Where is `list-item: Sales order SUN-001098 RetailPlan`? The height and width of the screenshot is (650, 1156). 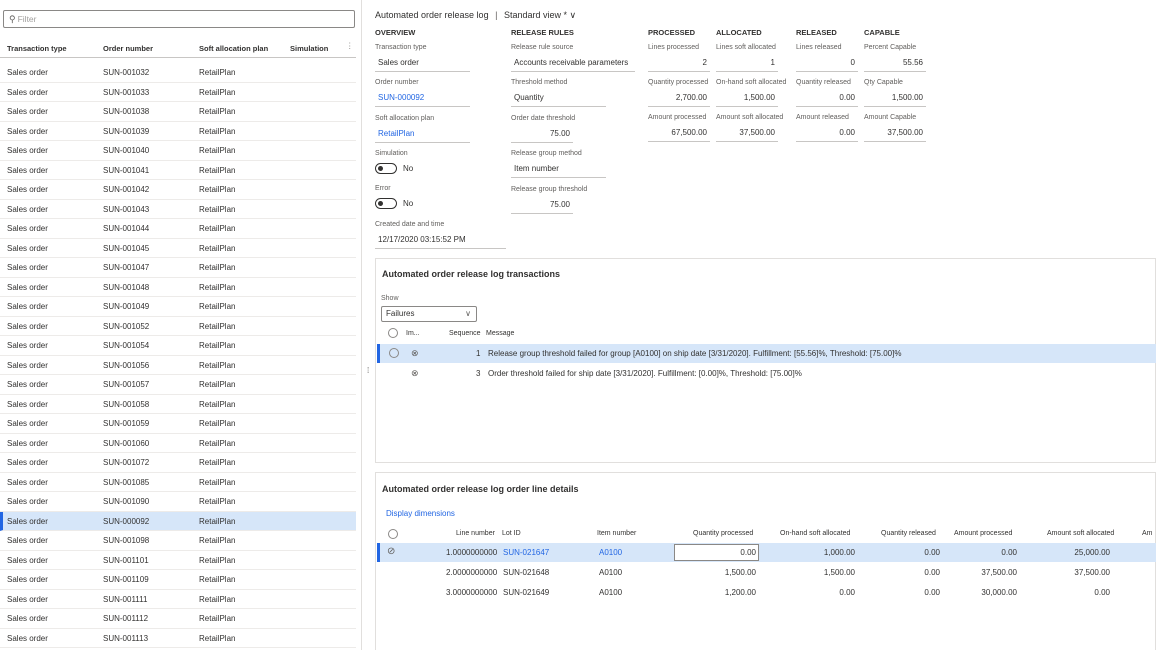
list-item: Sales order SUN-001098 RetailPlan is located at coordinates (178, 541).